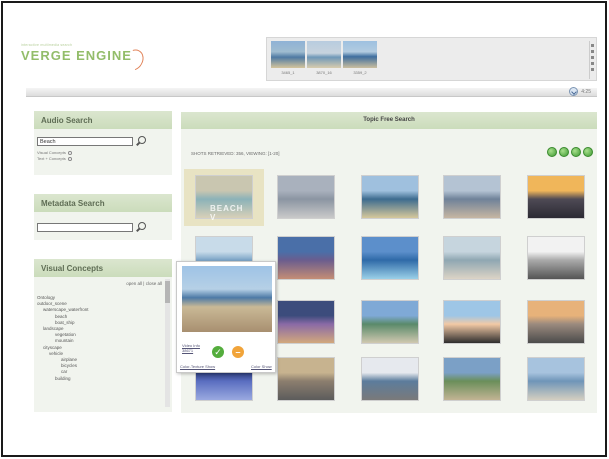 This screenshot has height=459, width=609. I want to click on strip-label-2: 3870_16, so click(324, 72).